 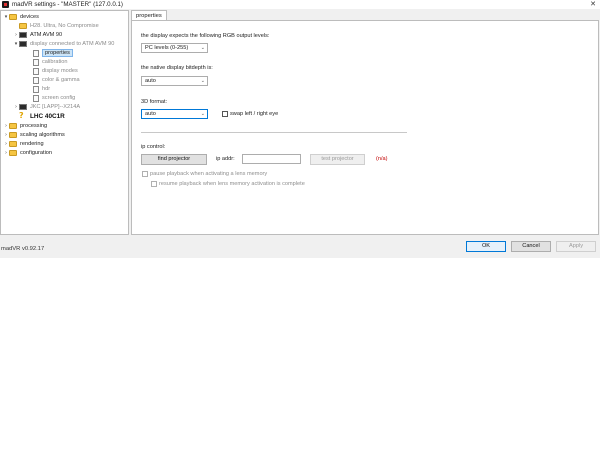 What do you see at coordinates (225, 159) in the screenshot?
I see `ip-addr-label: ip addr:` at bounding box center [225, 159].